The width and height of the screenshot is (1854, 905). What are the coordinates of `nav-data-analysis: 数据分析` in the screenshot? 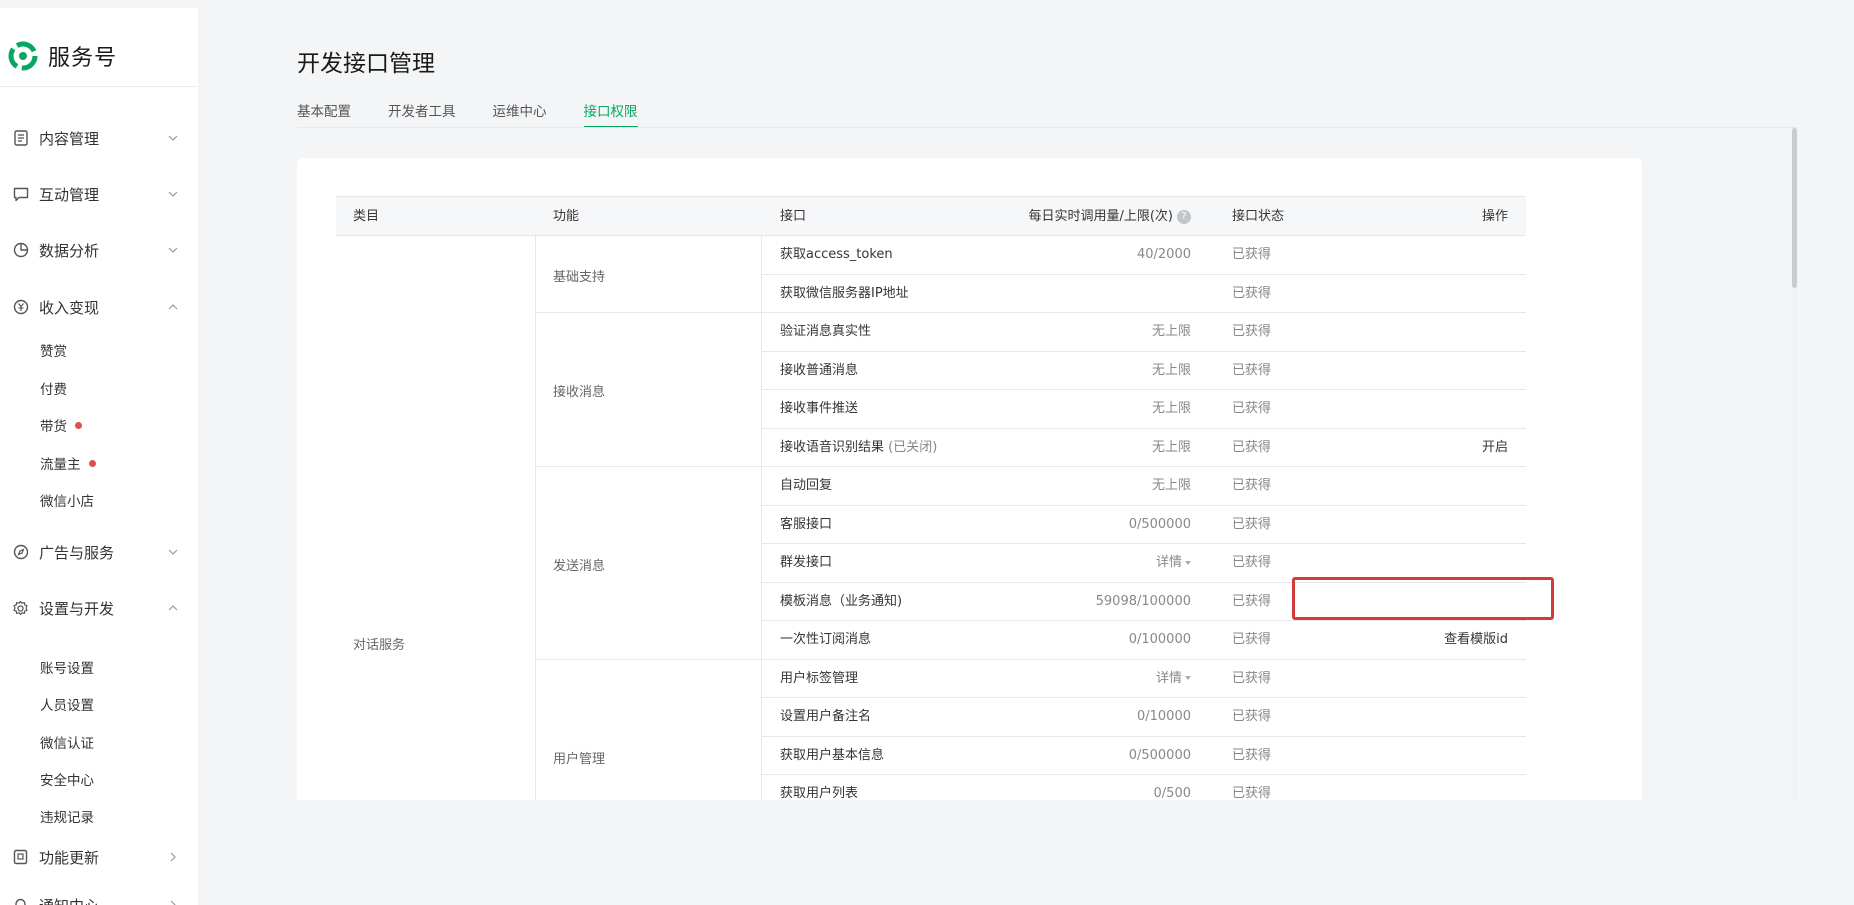 It's located at (96, 250).